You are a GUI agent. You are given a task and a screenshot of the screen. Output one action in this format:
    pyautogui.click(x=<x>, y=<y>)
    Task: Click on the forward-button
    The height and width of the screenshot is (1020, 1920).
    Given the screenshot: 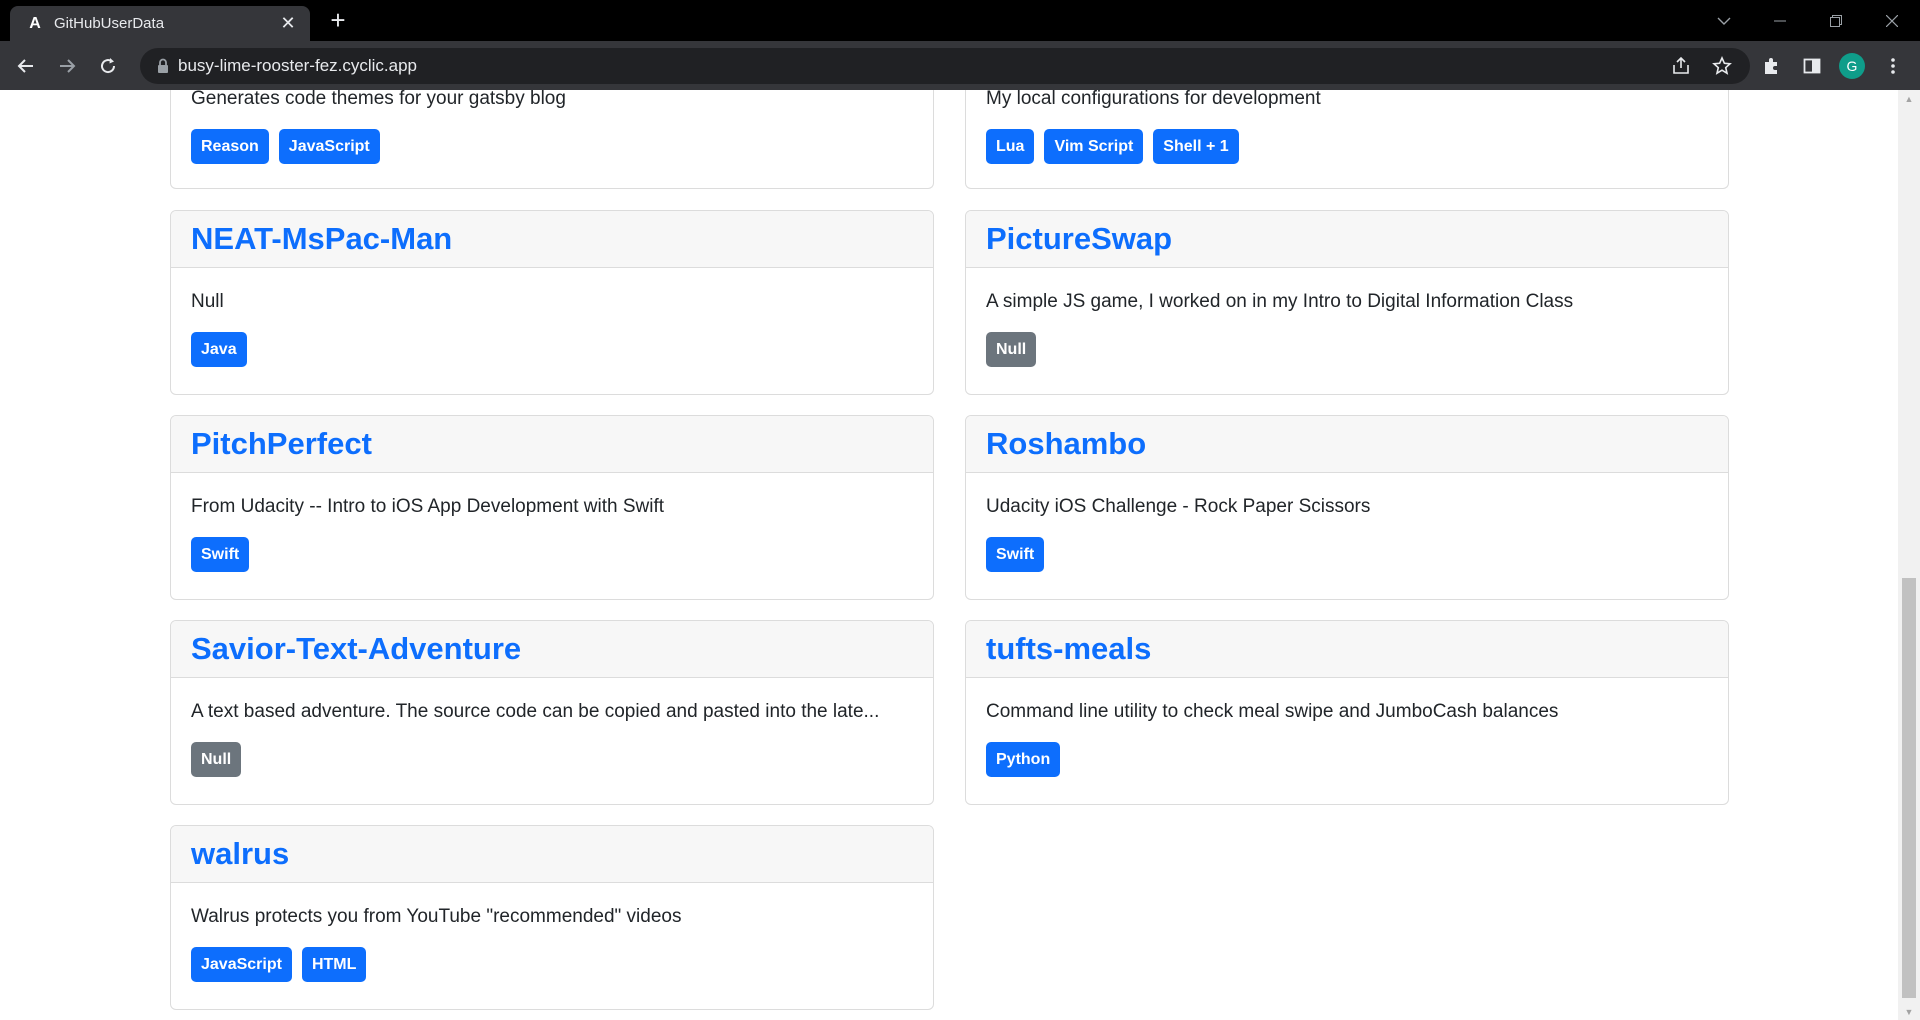 What is the action you would take?
    pyautogui.click(x=67, y=66)
    